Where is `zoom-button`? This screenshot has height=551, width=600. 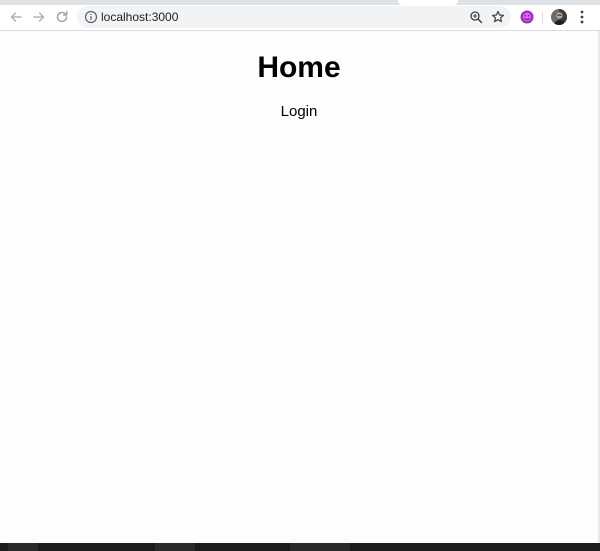
zoom-button is located at coordinates (476, 17).